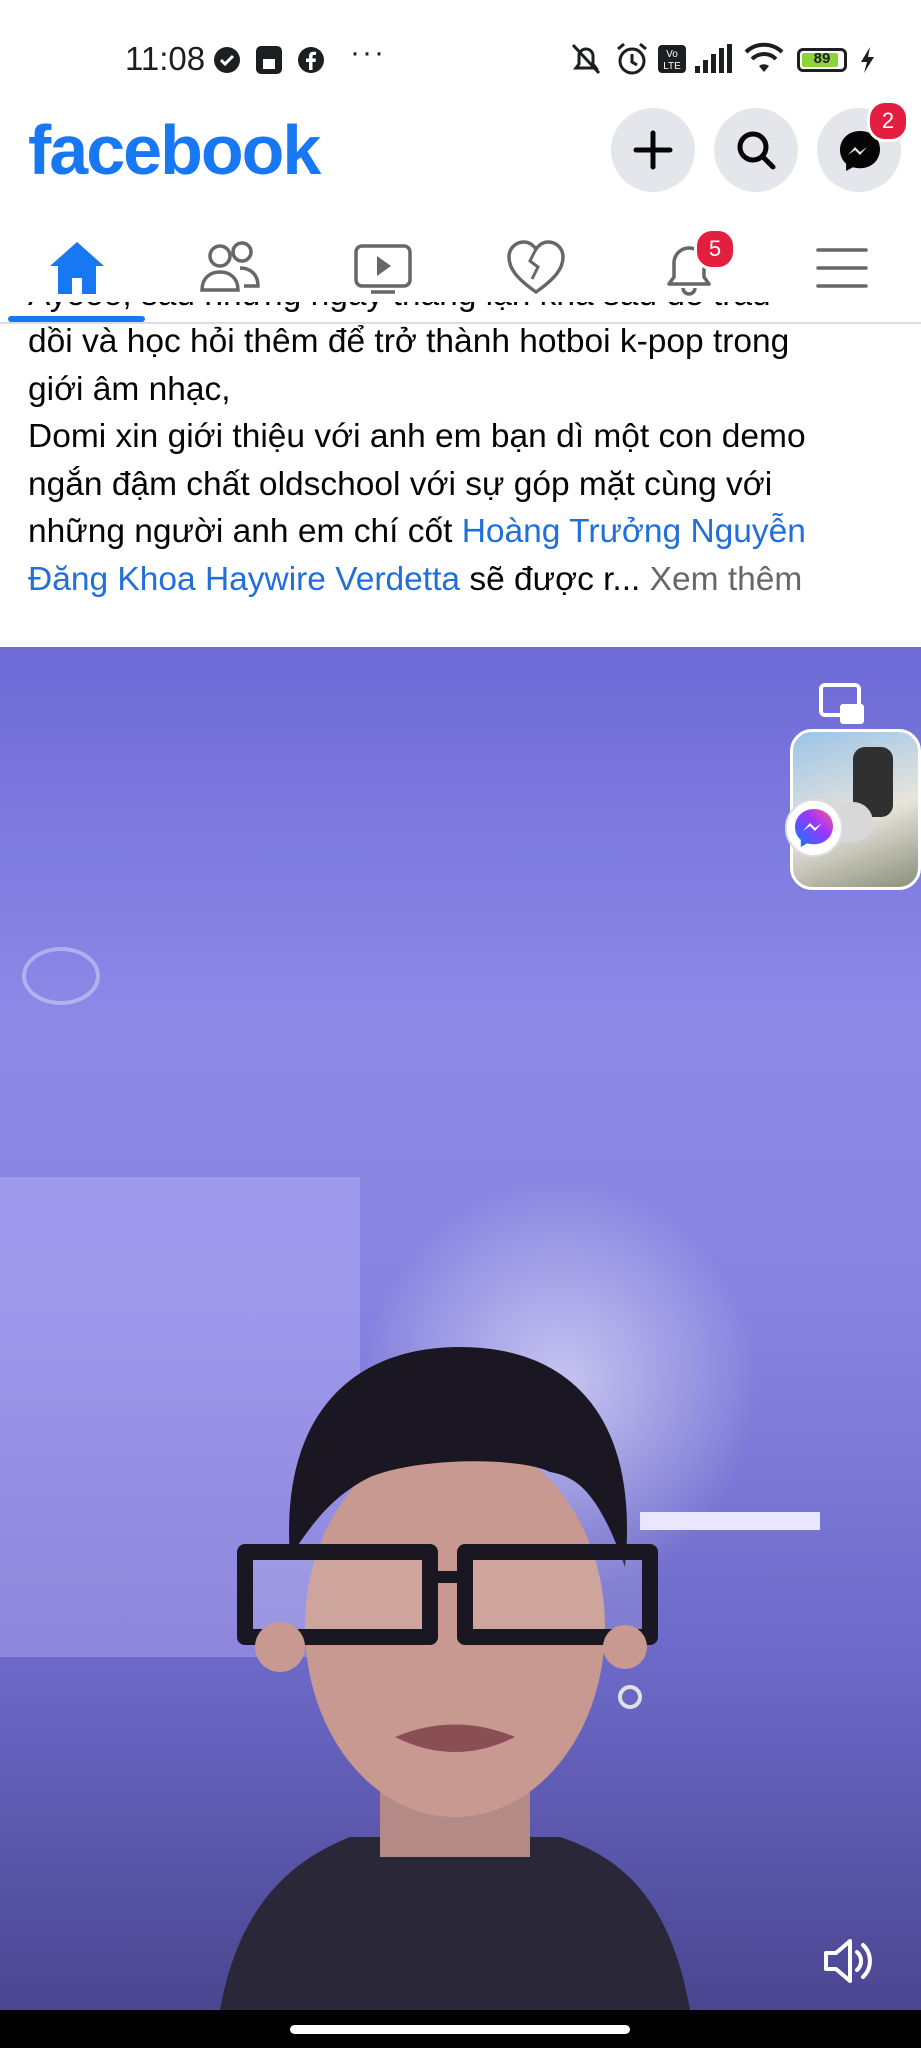 The height and width of the screenshot is (2048, 921). I want to click on charging-icon, so click(867, 60).